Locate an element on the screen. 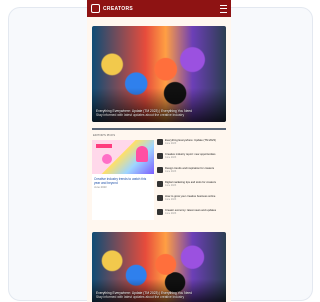 This screenshot has width=320, height=302. hamburger-menu-icon is located at coordinates (223, 8).